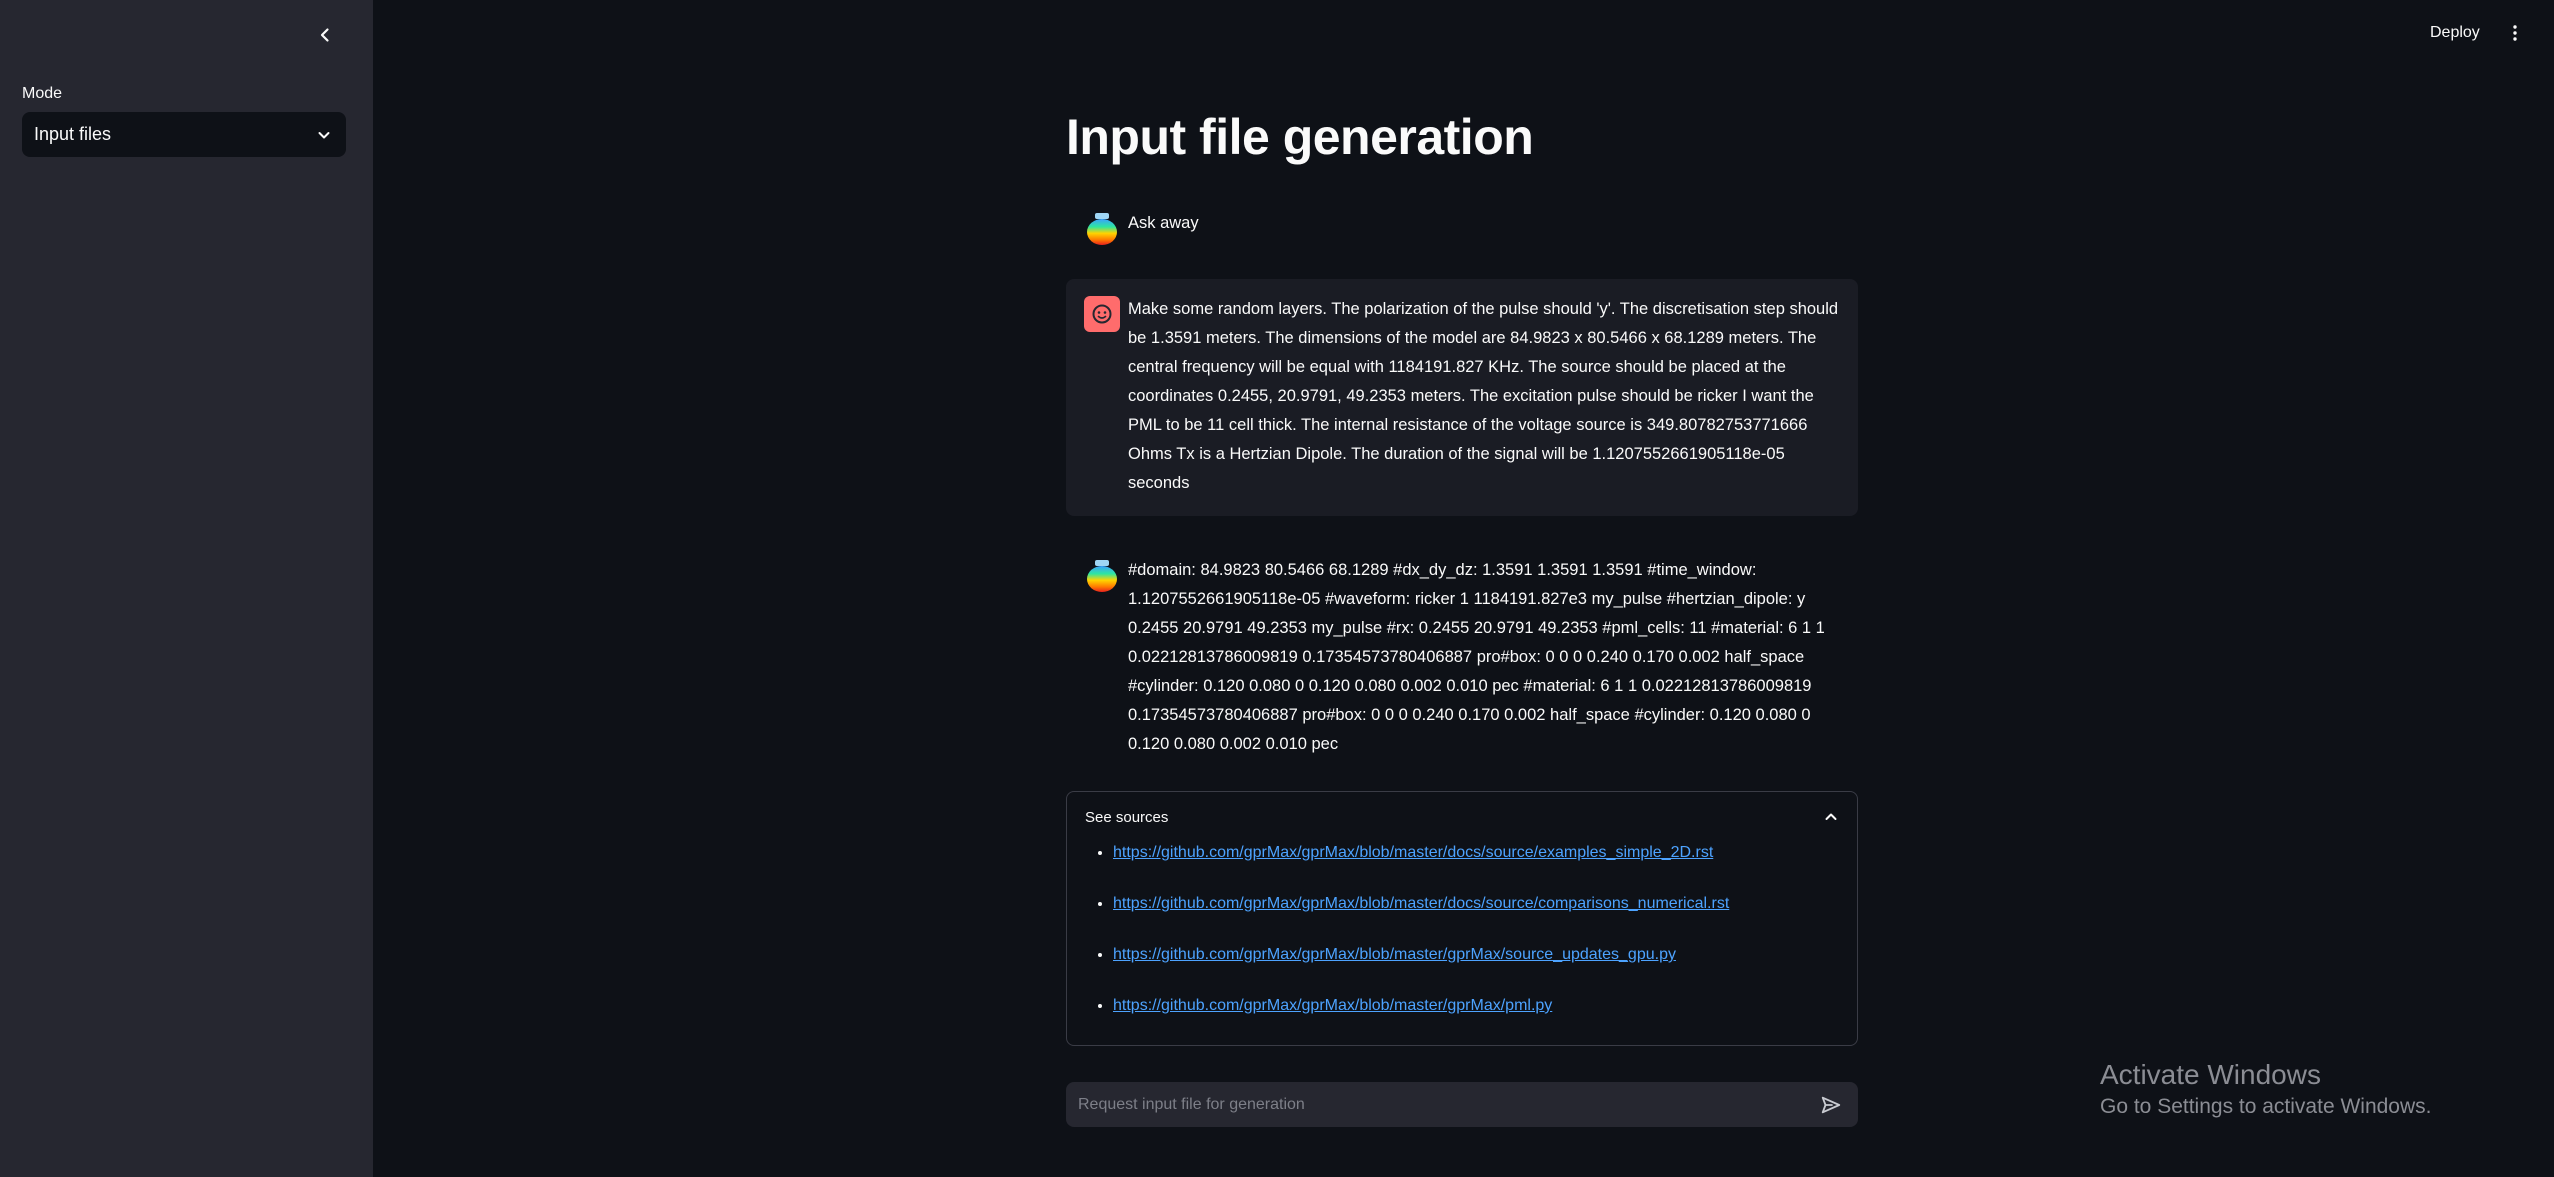  I want to click on chevron-up-icon, so click(1831, 816).